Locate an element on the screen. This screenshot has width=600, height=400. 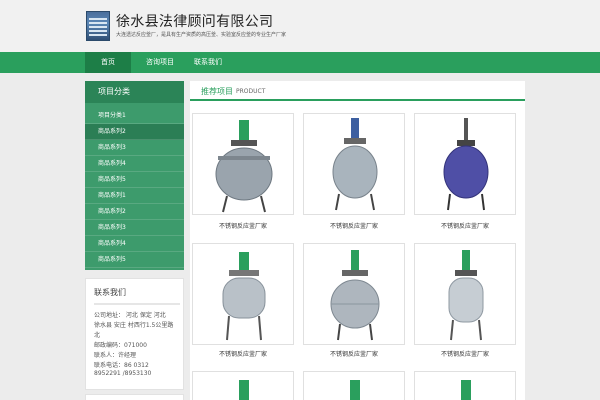
contact-phone: 联系电话：86 0312 is located at coordinates (121, 365).